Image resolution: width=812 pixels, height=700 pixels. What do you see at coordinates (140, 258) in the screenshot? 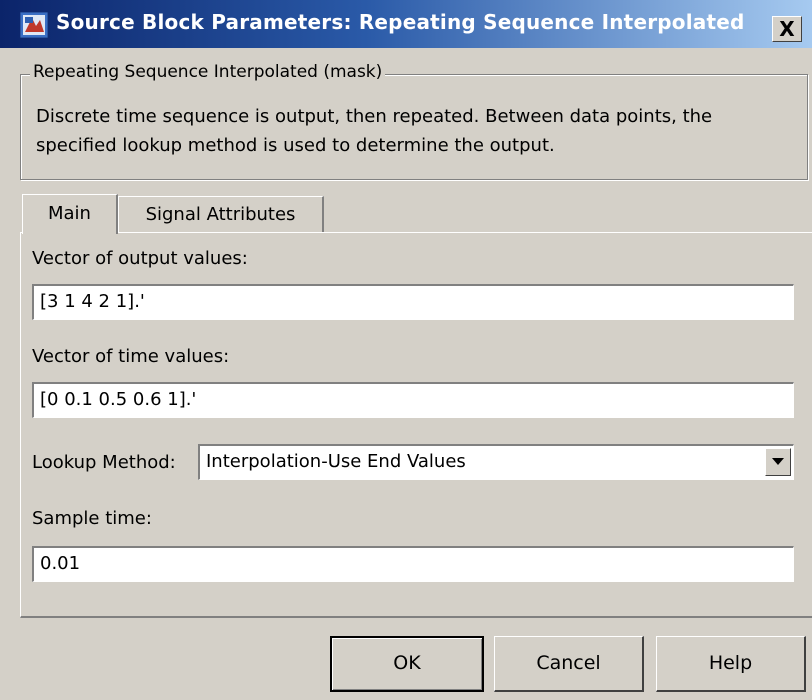
I see `output-values-label: Vector of output values:` at bounding box center [140, 258].